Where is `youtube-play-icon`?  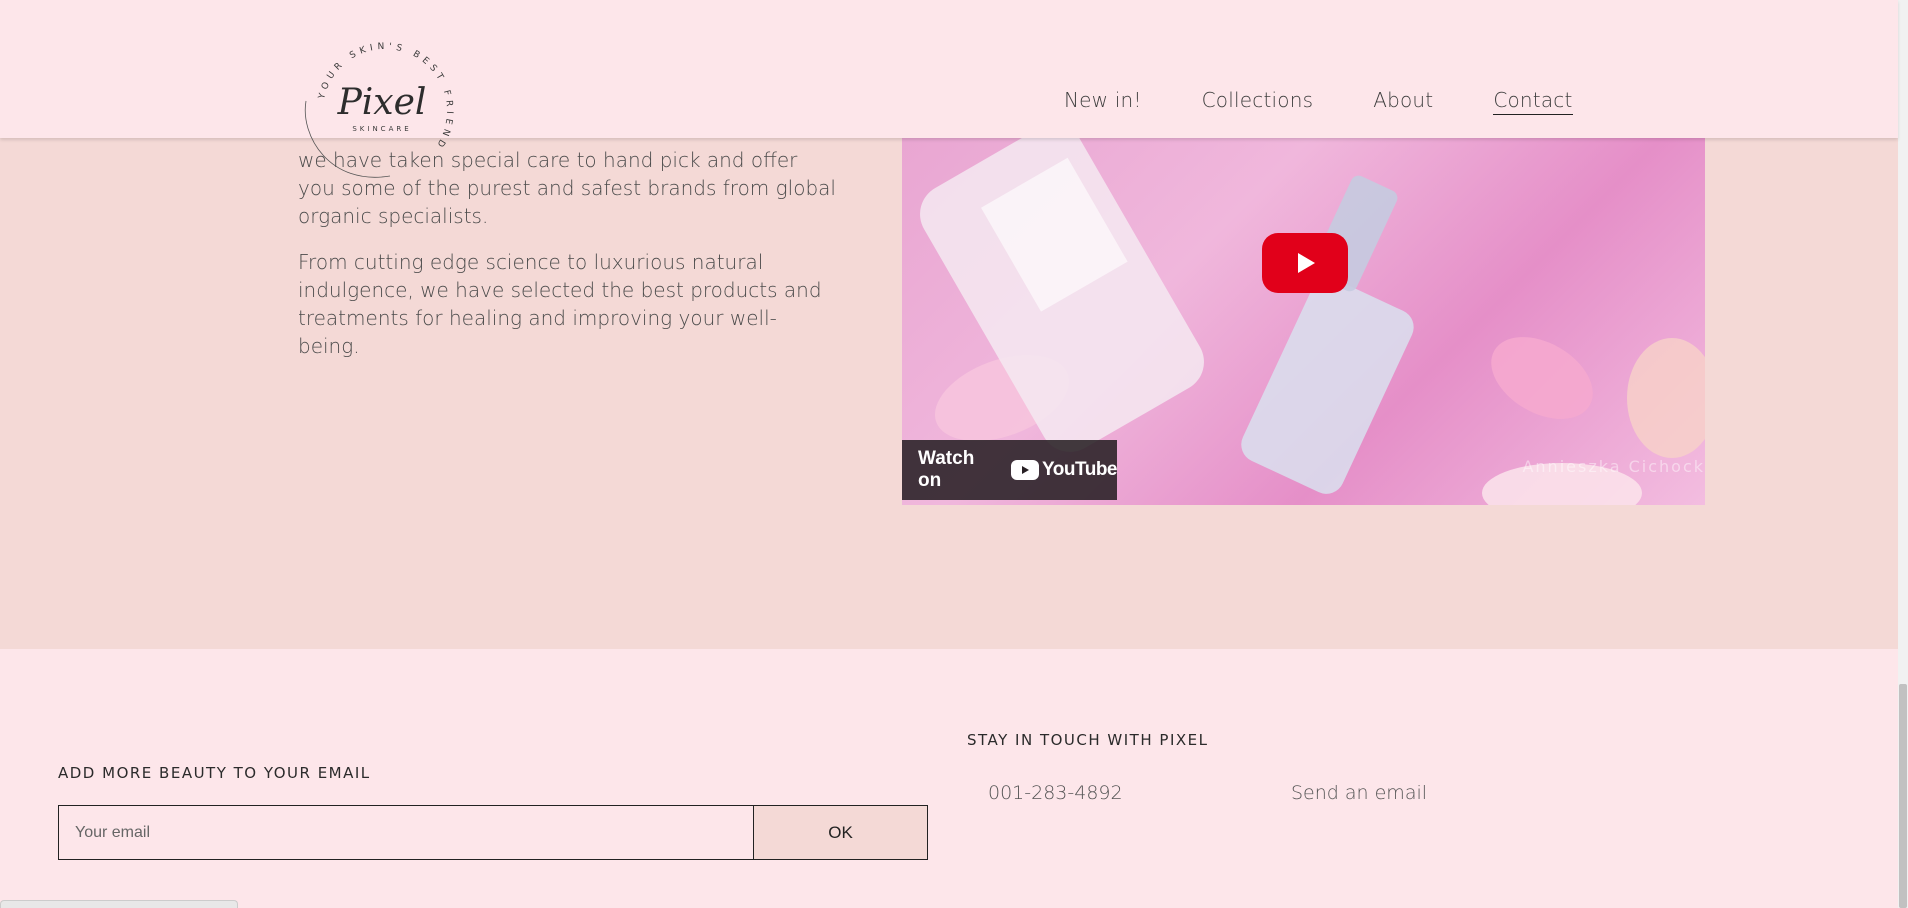
youtube-play-icon is located at coordinates (1025, 470).